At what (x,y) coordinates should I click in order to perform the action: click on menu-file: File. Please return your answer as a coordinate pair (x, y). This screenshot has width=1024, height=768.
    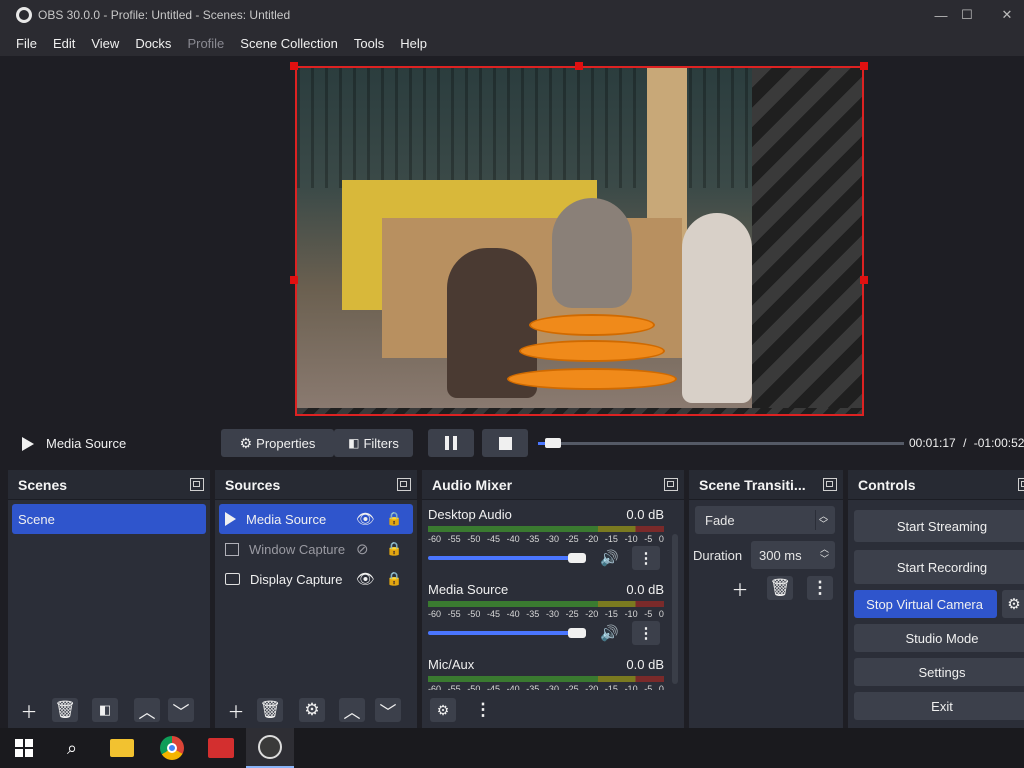
    Looking at the image, I should click on (26, 43).